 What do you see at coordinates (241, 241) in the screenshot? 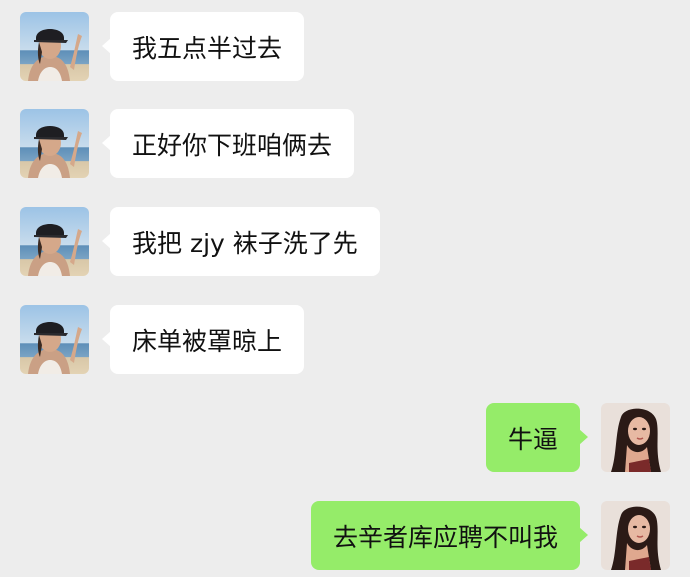
I see `message-bubble-incoming: 我把 zjy 袜子洗了先` at bounding box center [241, 241].